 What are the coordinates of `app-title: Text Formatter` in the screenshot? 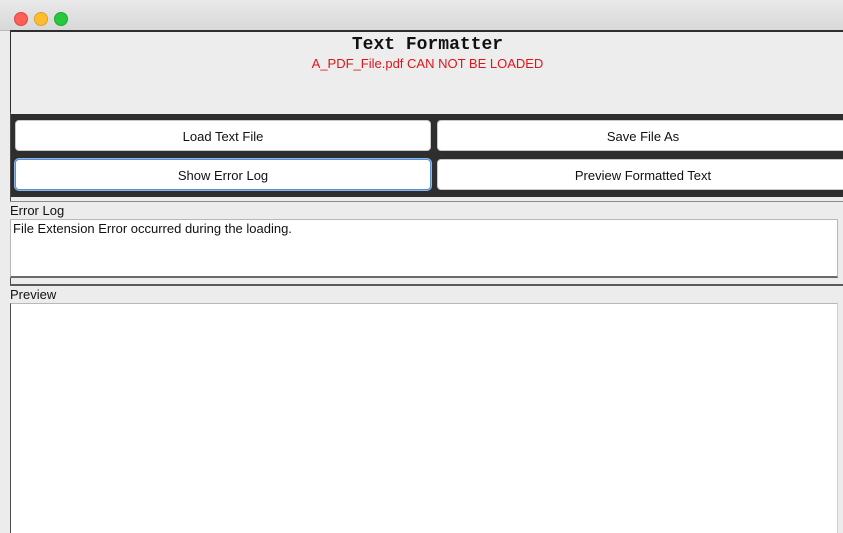 It's located at (427, 45).